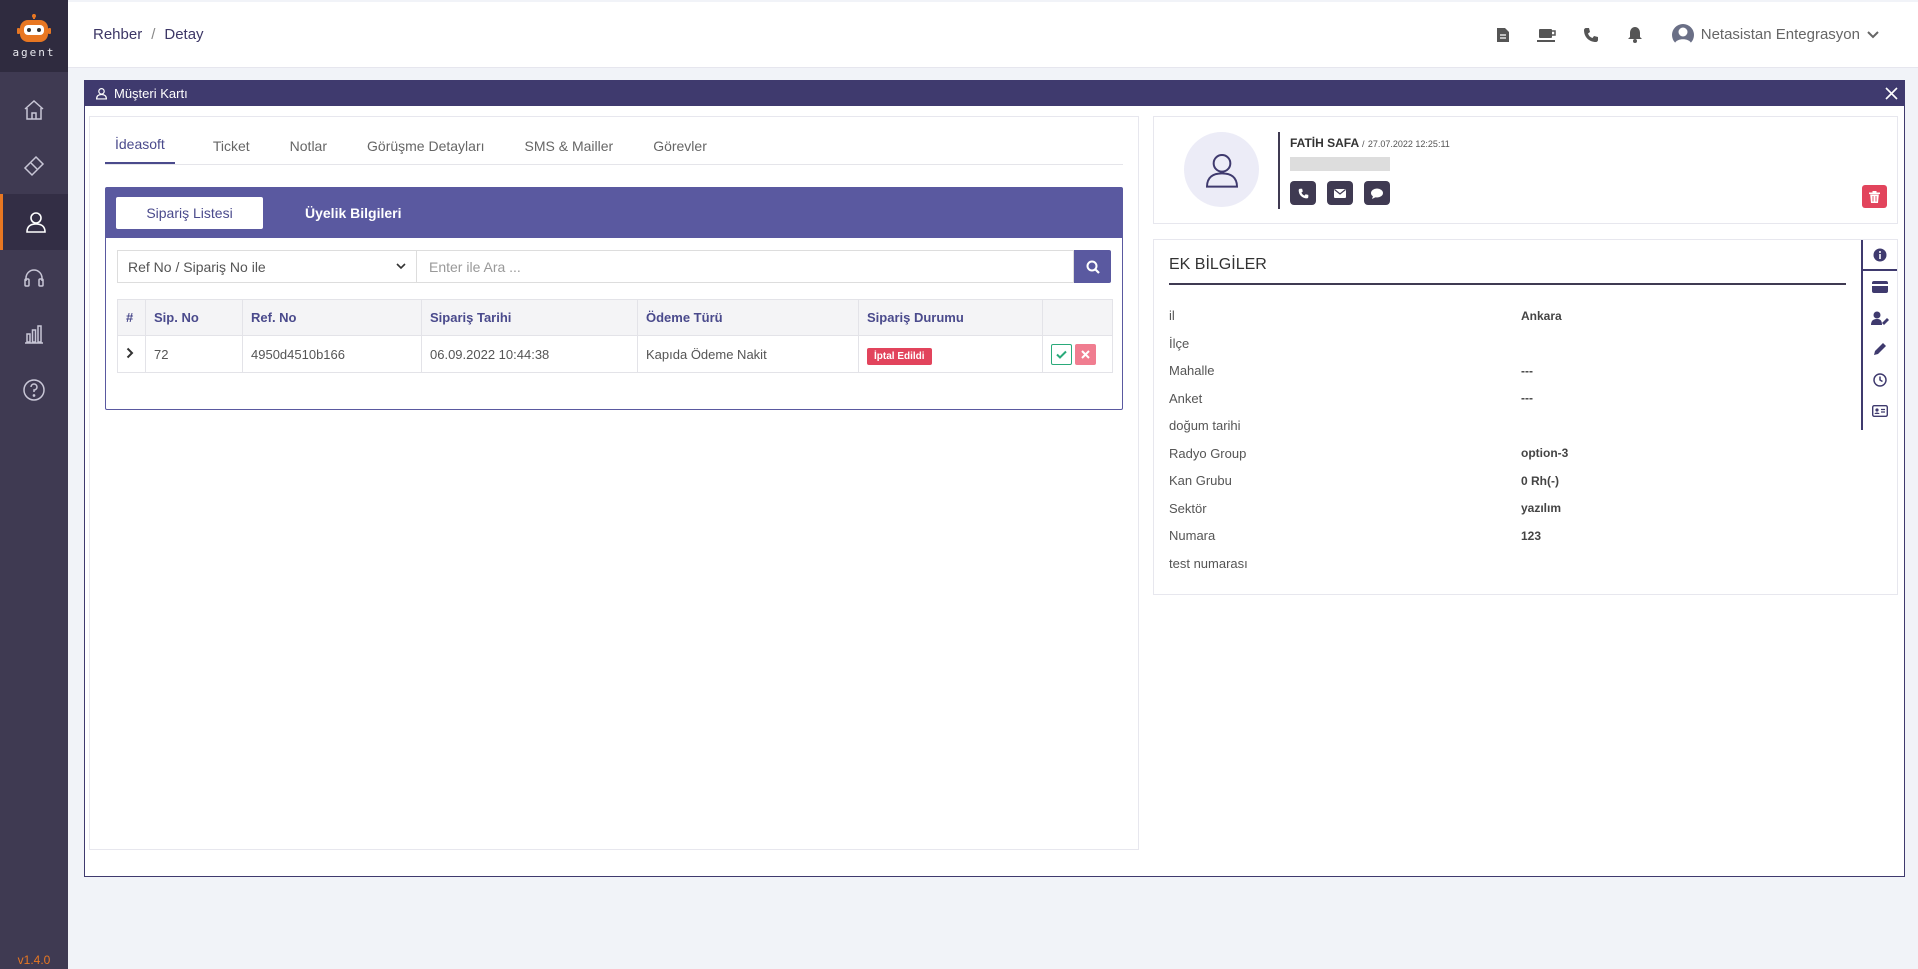 The image size is (1918, 969). What do you see at coordinates (994, 93) in the screenshot?
I see `modal-header: Müşteri Kartı` at bounding box center [994, 93].